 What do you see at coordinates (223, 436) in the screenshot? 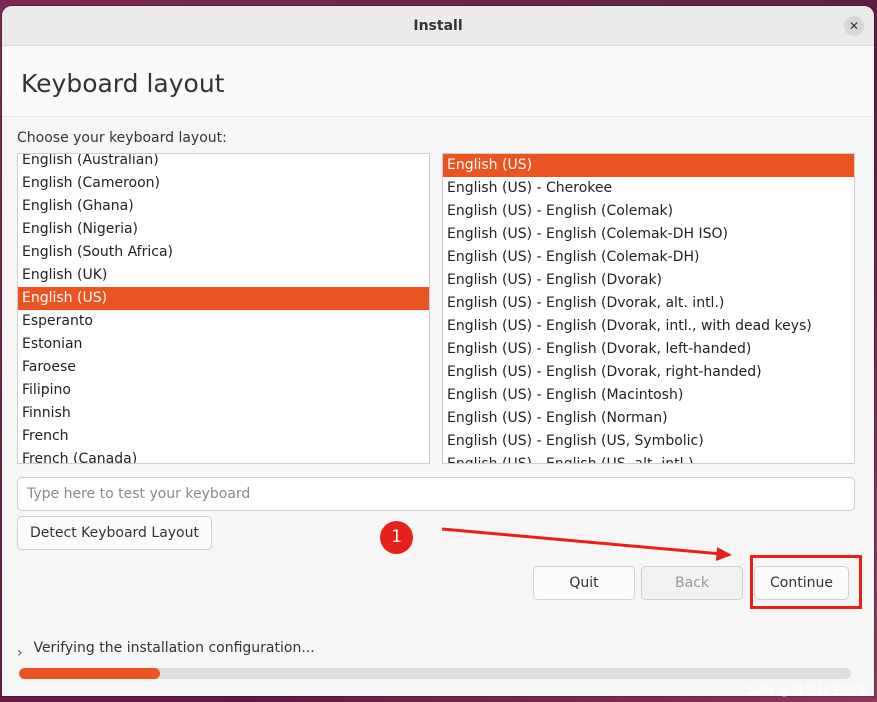
I see `layout-list-item: French` at bounding box center [223, 436].